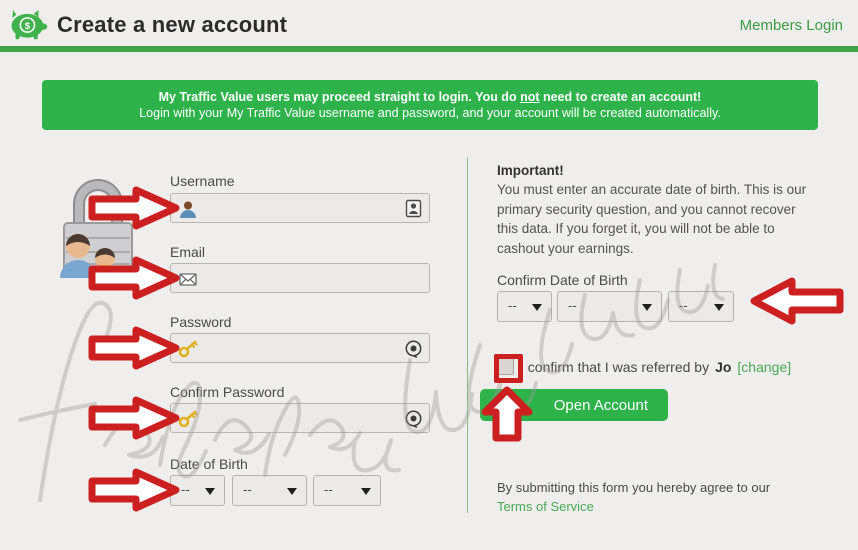 Image resolution: width=858 pixels, height=550 pixels. What do you see at coordinates (701, 306) in the screenshot?
I see `confirm-dob-year-select: --` at bounding box center [701, 306].